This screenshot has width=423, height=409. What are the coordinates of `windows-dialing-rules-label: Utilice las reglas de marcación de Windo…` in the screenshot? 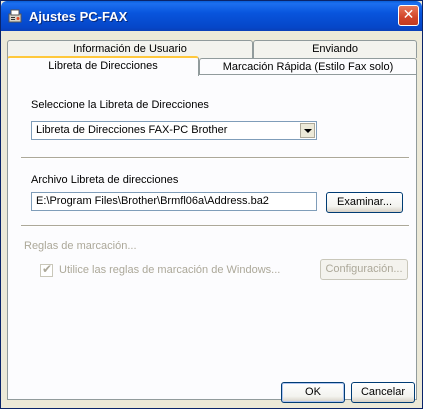 It's located at (170, 270).